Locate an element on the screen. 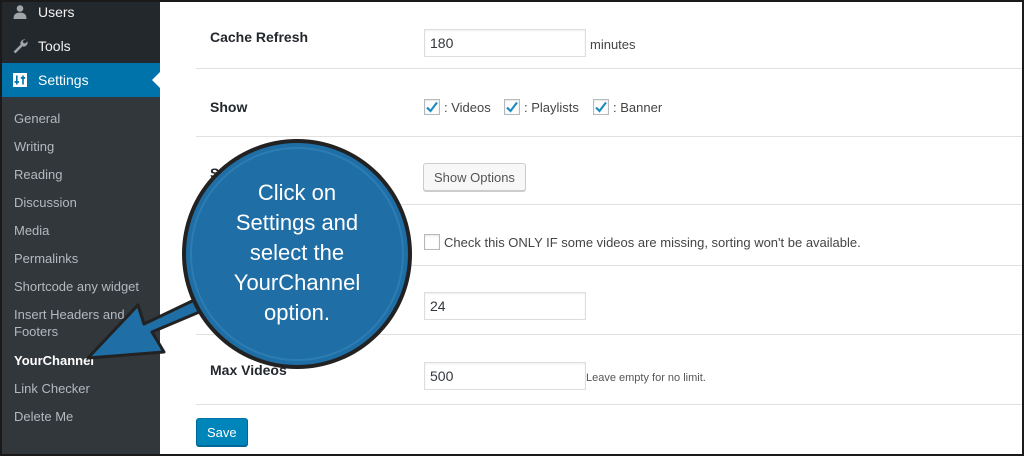 Image resolution: width=1024 pixels, height=456 pixels. active-menu-pointer is located at coordinates (156, 80).